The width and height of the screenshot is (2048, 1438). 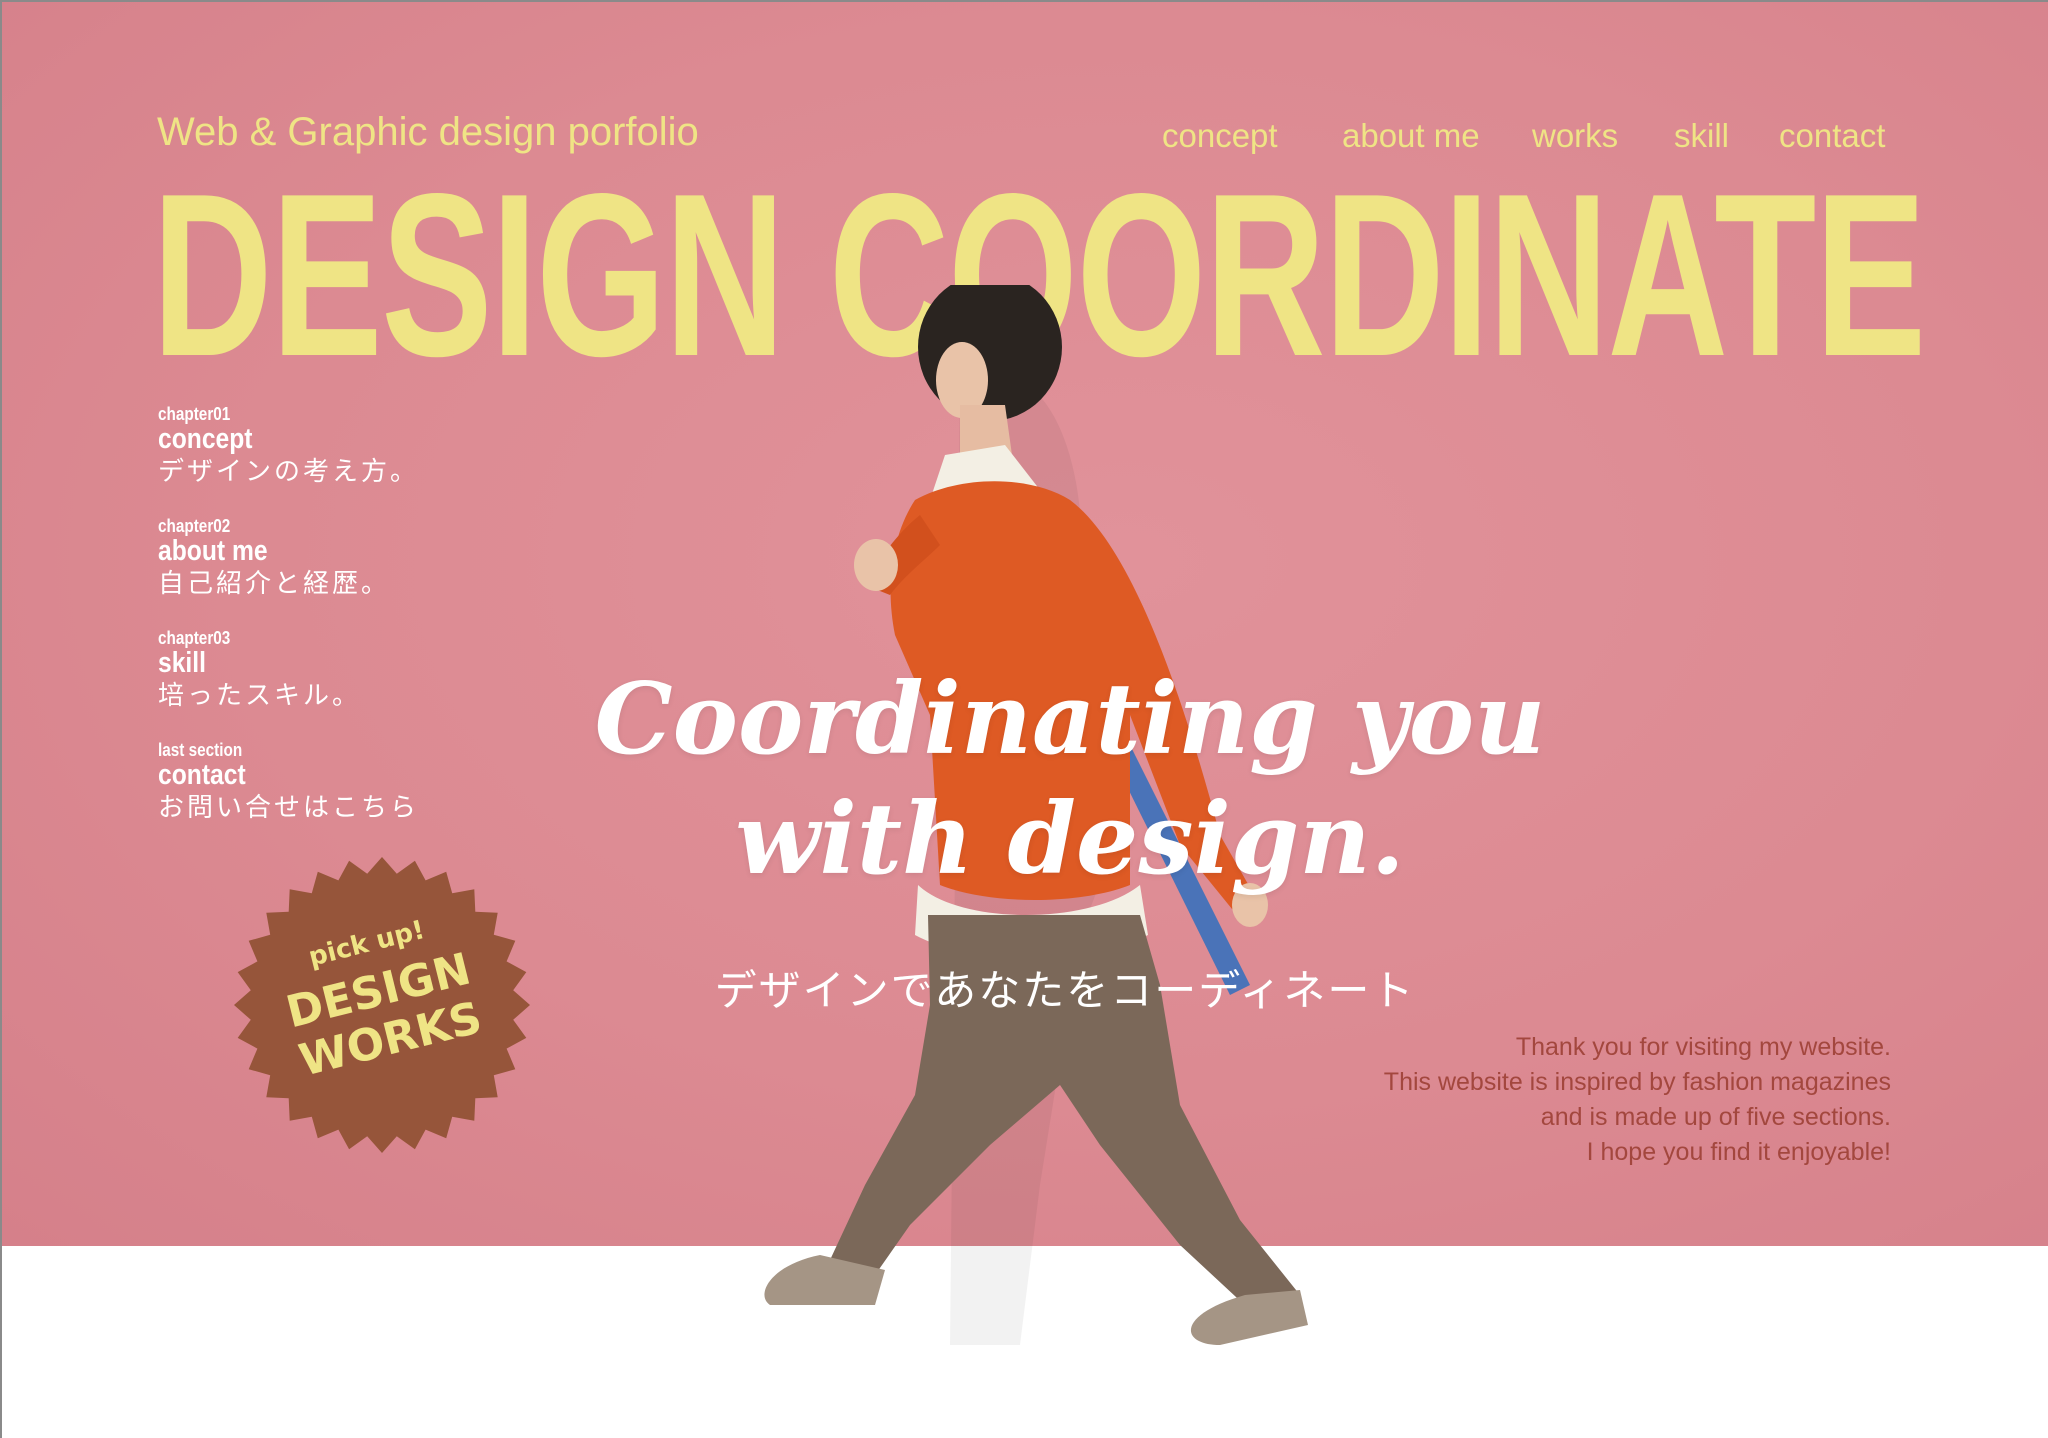 What do you see at coordinates (1, 719) in the screenshot?
I see `left-border` at bounding box center [1, 719].